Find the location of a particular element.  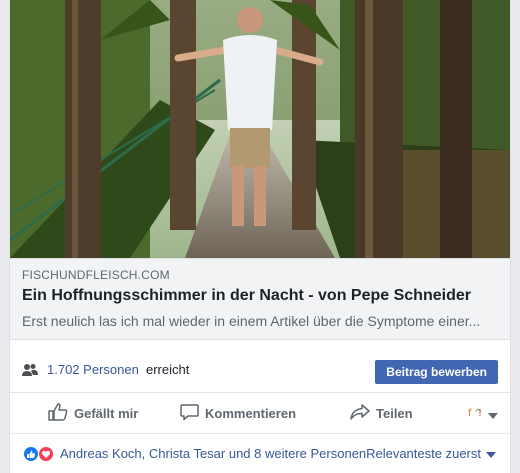

reaction-icons is located at coordinates (39, 456).